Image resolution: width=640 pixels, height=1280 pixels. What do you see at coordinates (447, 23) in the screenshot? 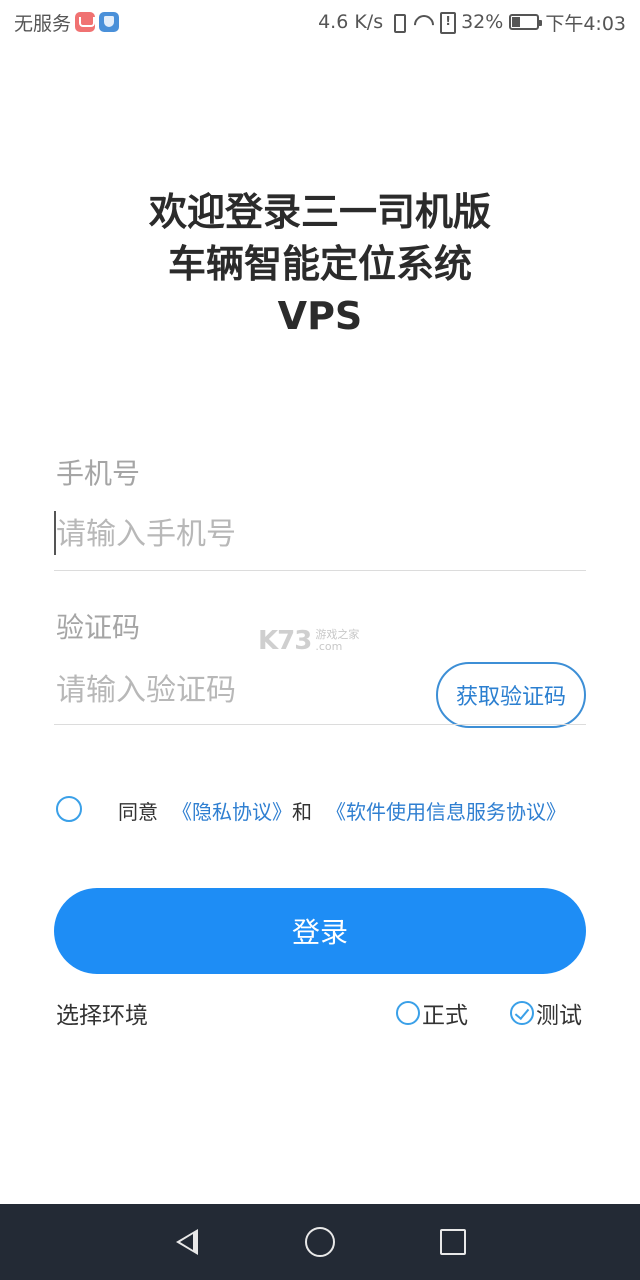
I see `alert-icon` at bounding box center [447, 23].